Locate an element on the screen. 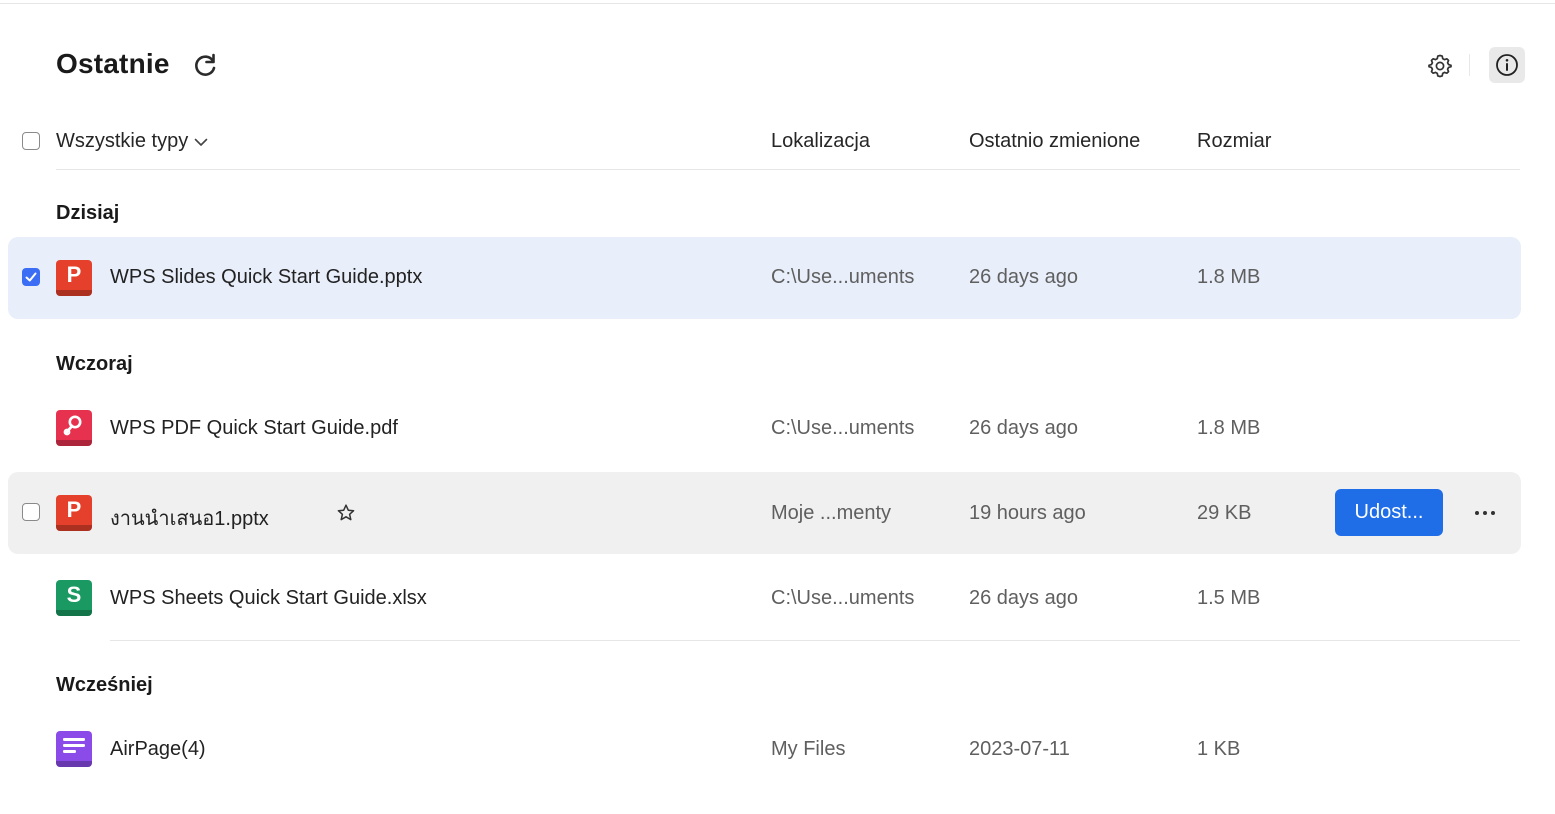  check-icon is located at coordinates (31, 277).